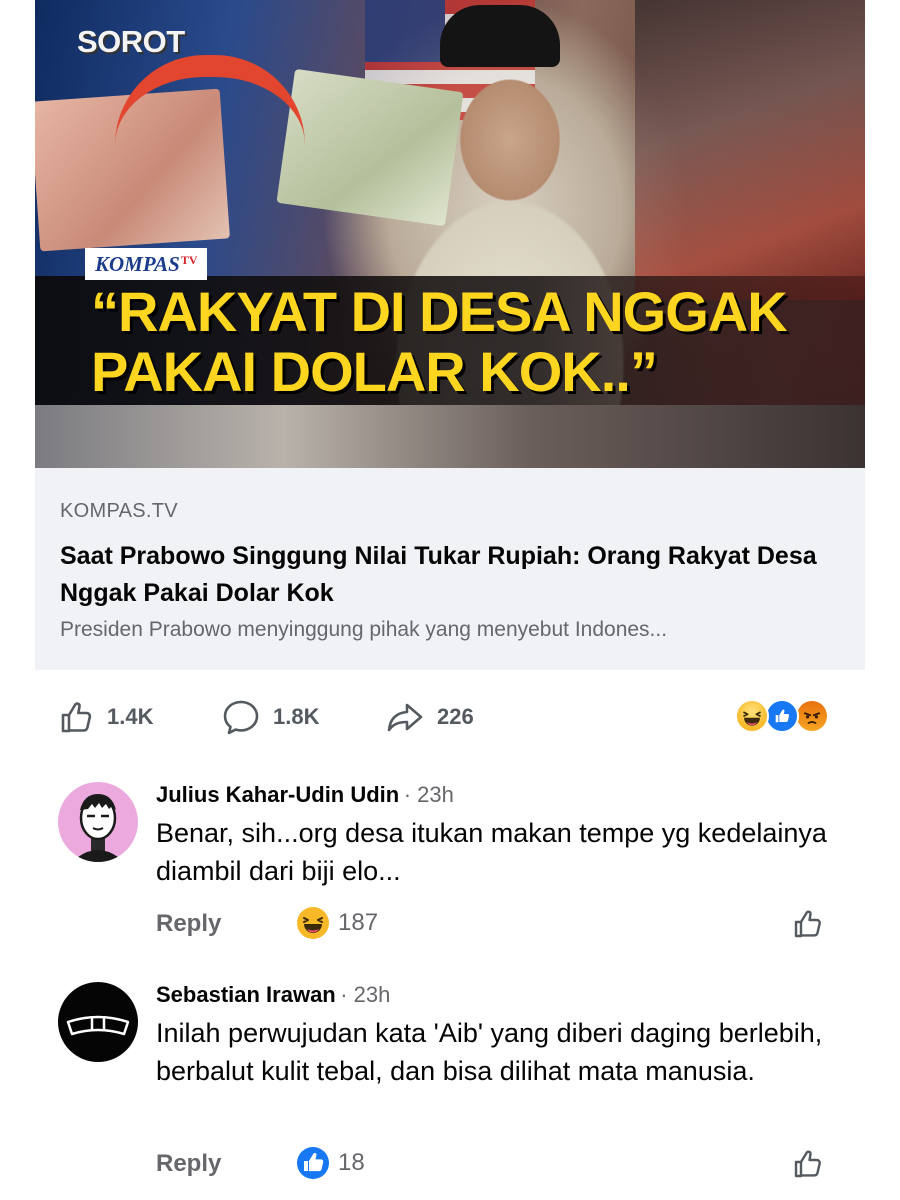 This screenshot has width=900, height=1200. What do you see at coordinates (358, 922) in the screenshot?
I see `reaction-count: 187` at bounding box center [358, 922].